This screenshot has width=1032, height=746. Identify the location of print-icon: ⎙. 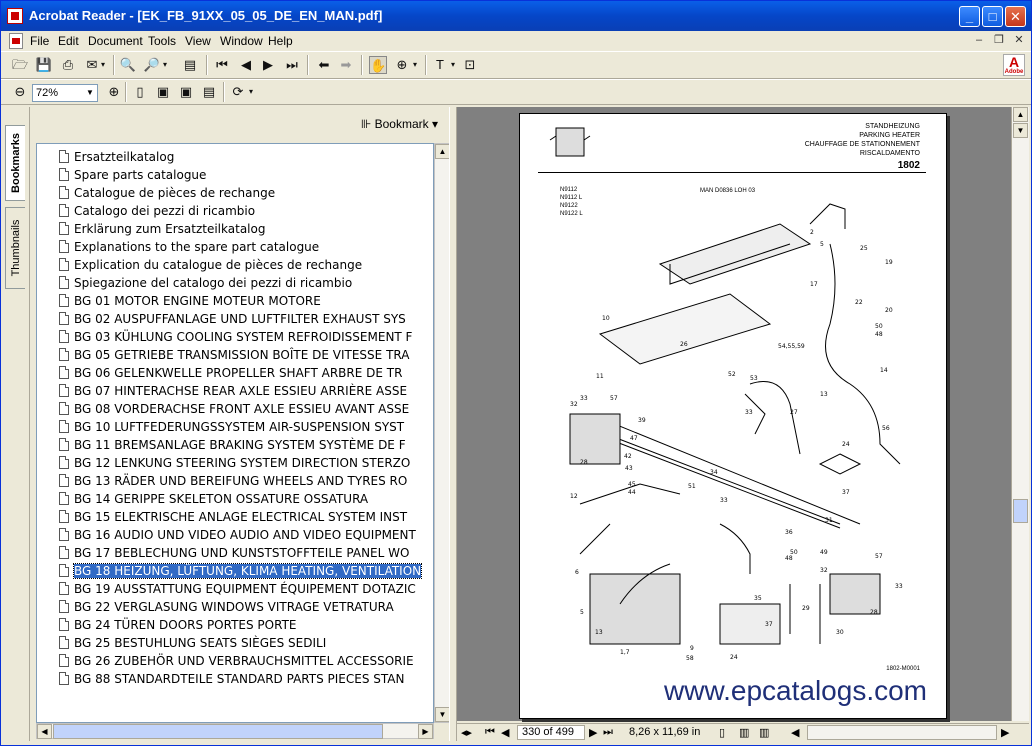
(68, 65).